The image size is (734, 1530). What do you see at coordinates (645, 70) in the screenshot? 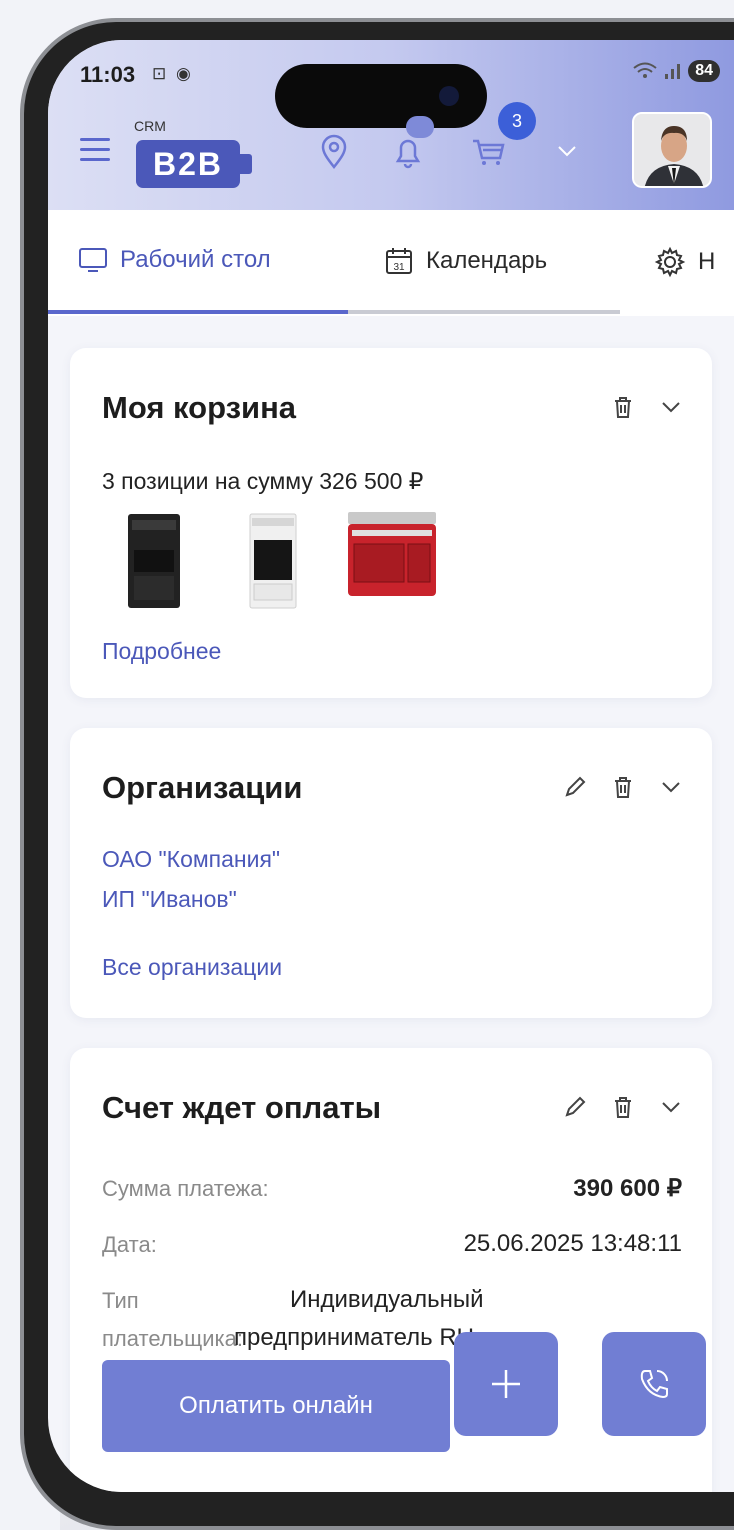
I see `wifi-icon` at bounding box center [645, 70].